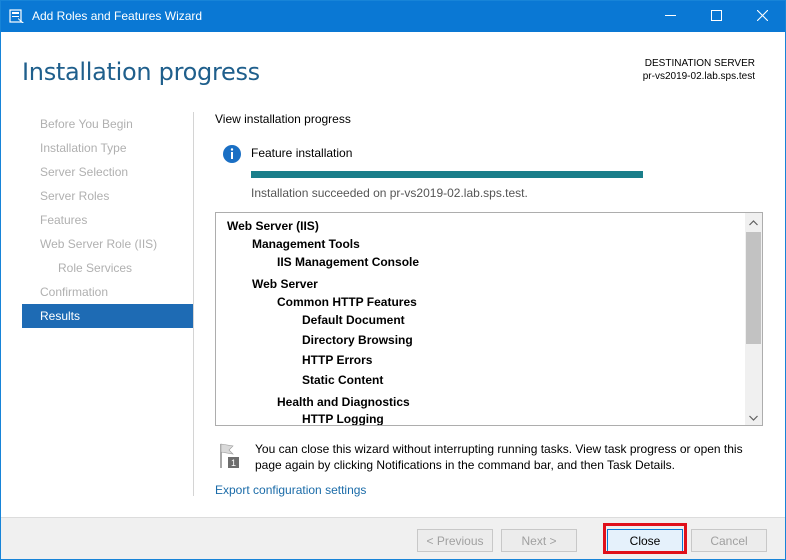 The width and height of the screenshot is (786, 560). What do you see at coordinates (229, 456) in the screenshot?
I see `notification-flag-icon: 1` at bounding box center [229, 456].